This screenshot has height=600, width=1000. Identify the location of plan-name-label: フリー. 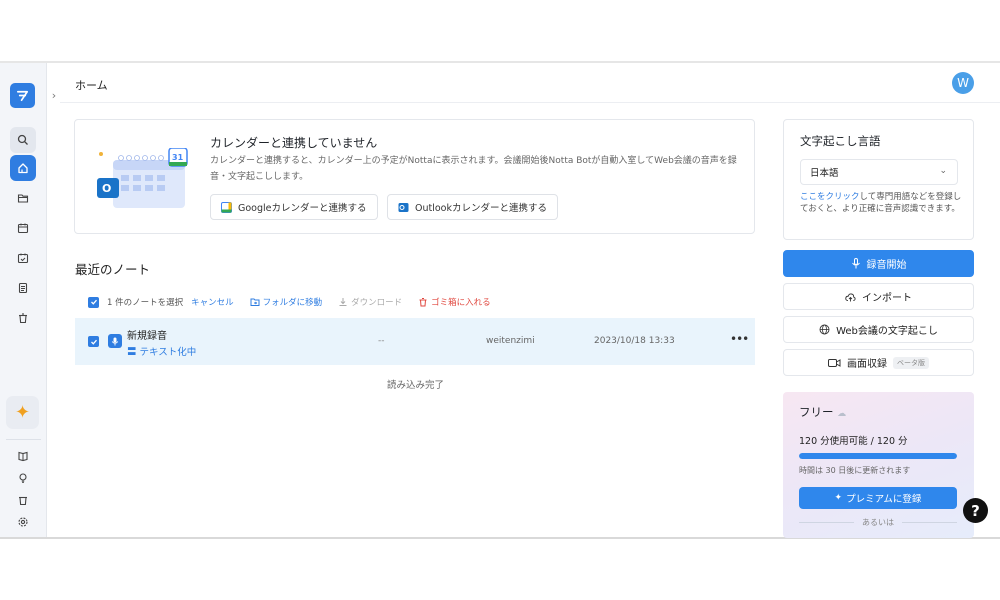
(816, 412).